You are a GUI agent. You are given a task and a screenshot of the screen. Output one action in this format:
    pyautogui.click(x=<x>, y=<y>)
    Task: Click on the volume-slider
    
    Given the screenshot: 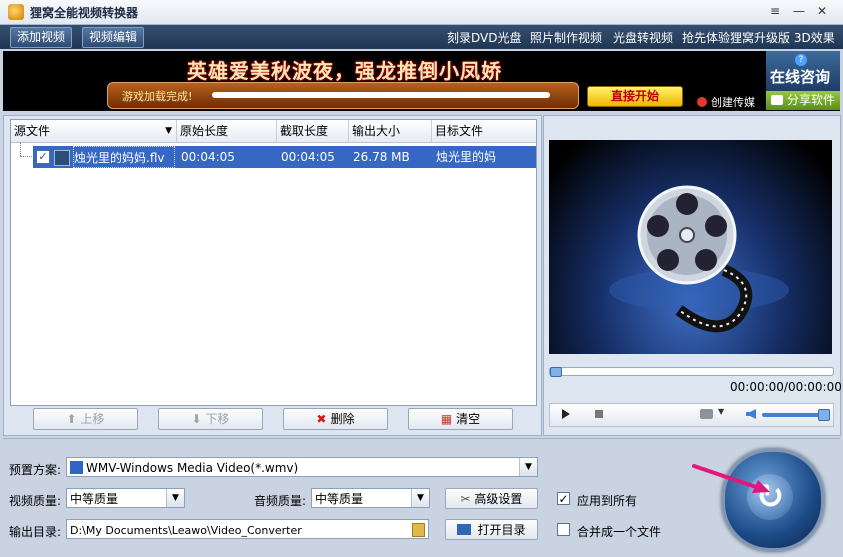 What is the action you would take?
    pyautogui.click(x=796, y=415)
    